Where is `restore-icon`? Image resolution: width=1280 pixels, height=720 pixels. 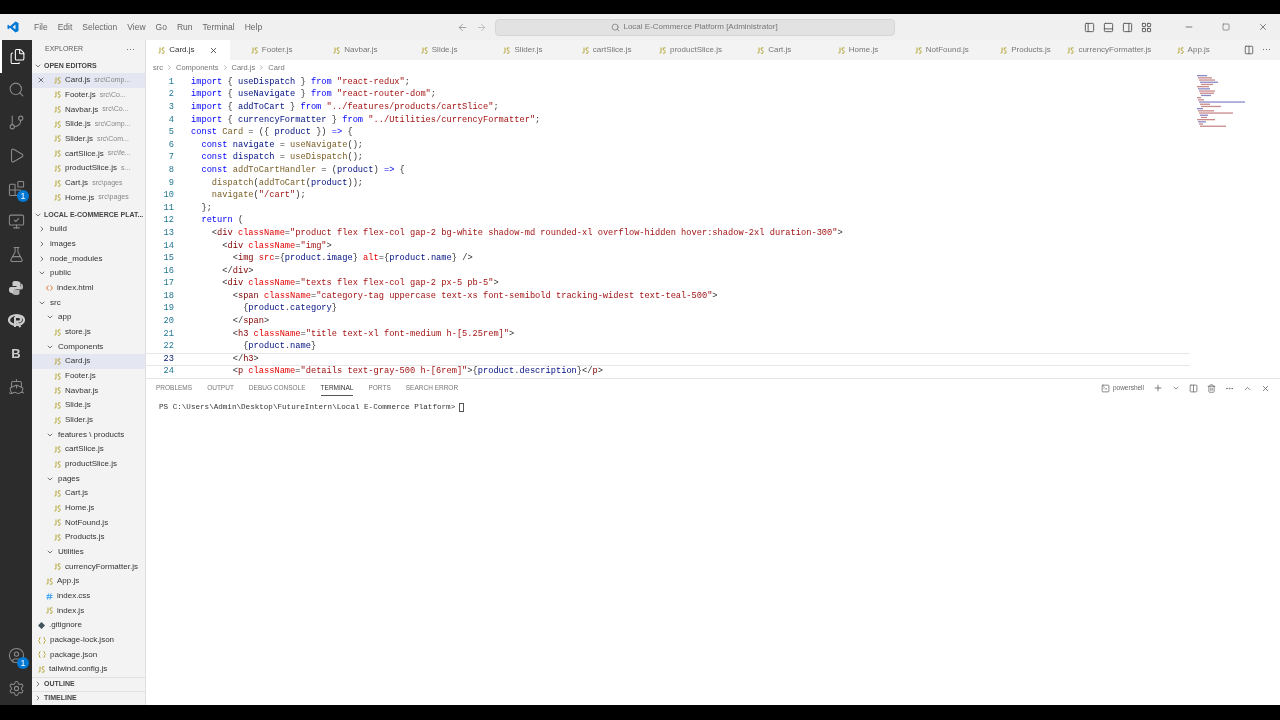 restore-icon is located at coordinates (1226, 27).